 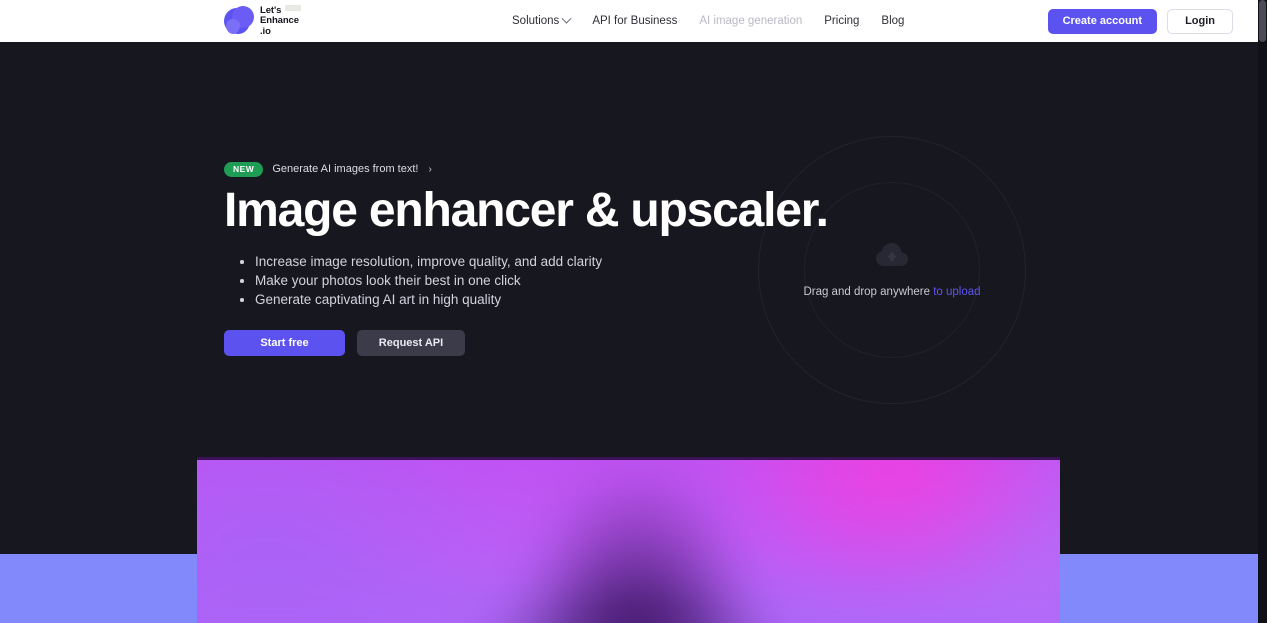 I want to click on new-badge: NEW, so click(x=244, y=169).